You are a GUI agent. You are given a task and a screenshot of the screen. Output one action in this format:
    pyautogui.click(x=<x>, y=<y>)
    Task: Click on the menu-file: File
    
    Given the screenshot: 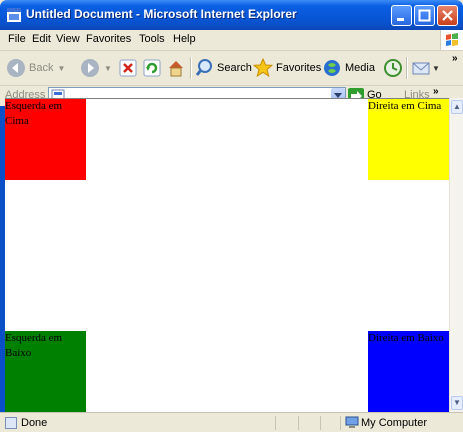 What is the action you would take?
    pyautogui.click(x=17, y=39)
    